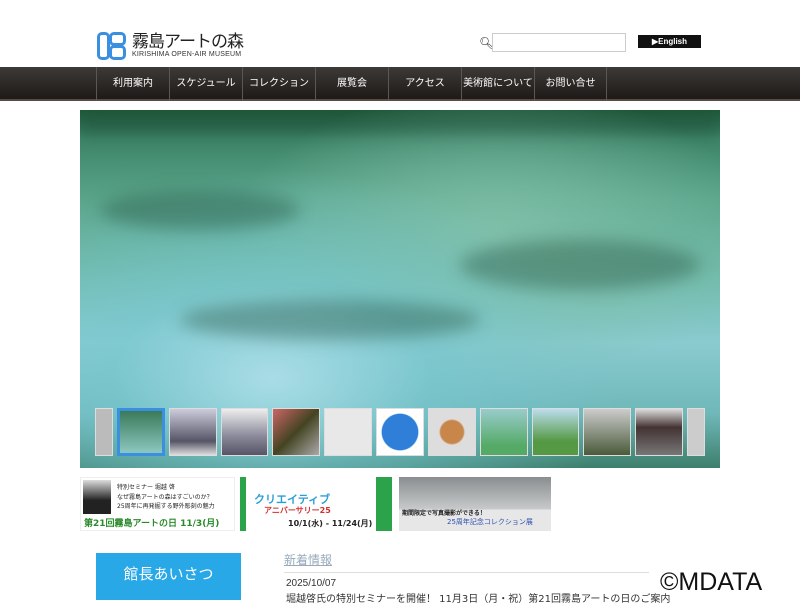 The height and width of the screenshot is (605, 800). I want to click on thumbnail-next, so click(696, 432).